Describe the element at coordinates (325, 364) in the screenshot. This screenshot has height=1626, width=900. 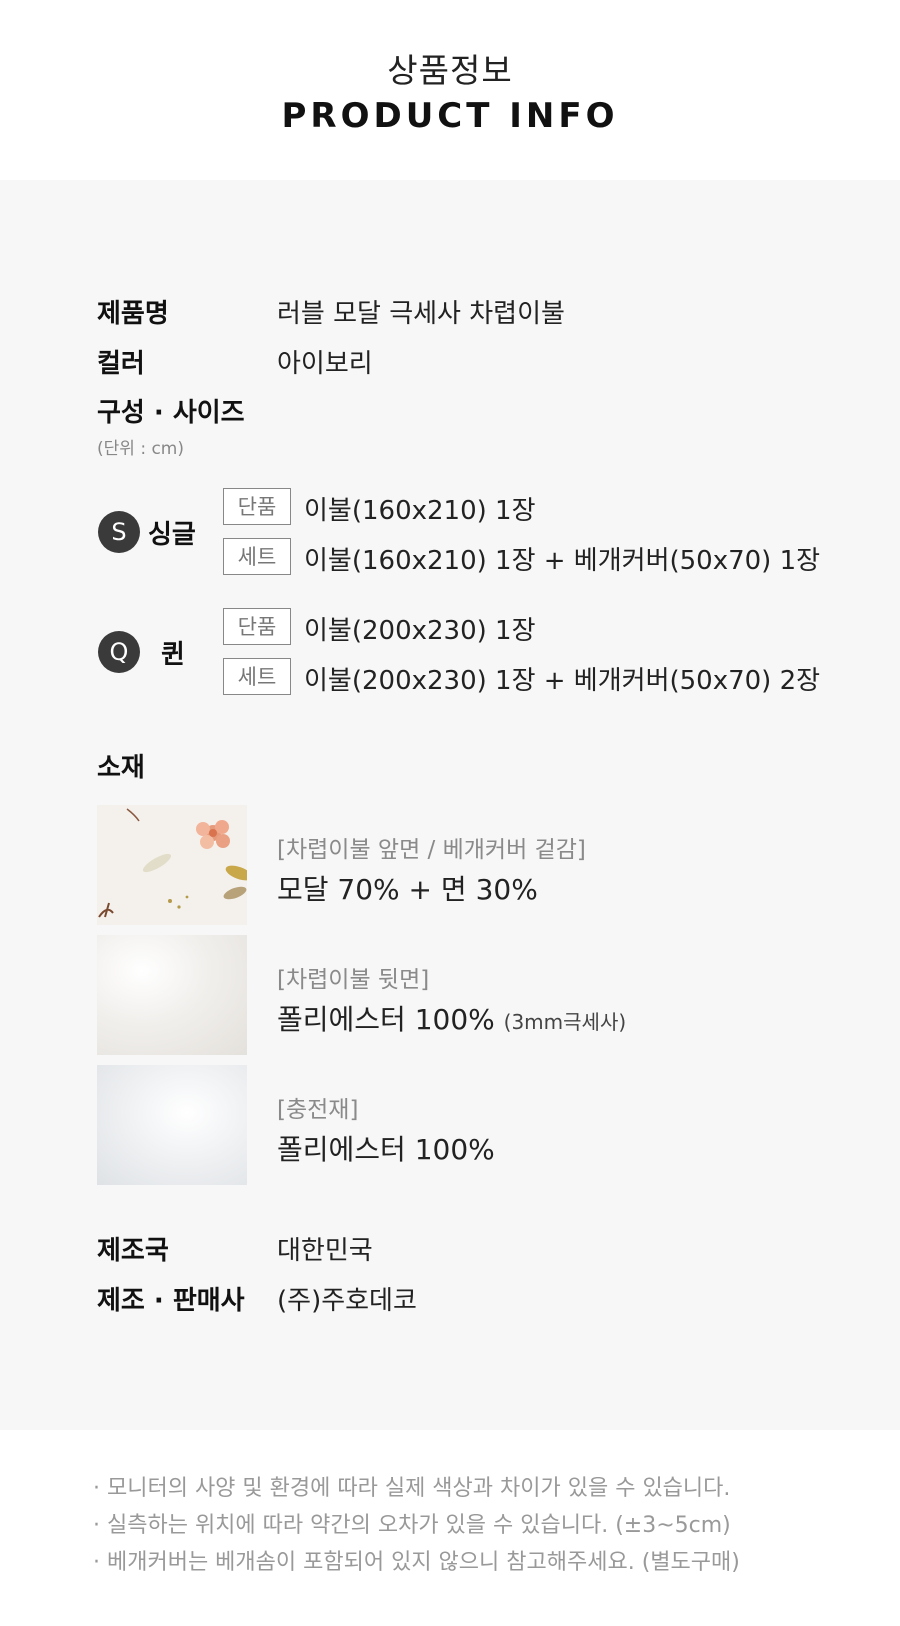
I see `color-value: 아이보리` at that location.